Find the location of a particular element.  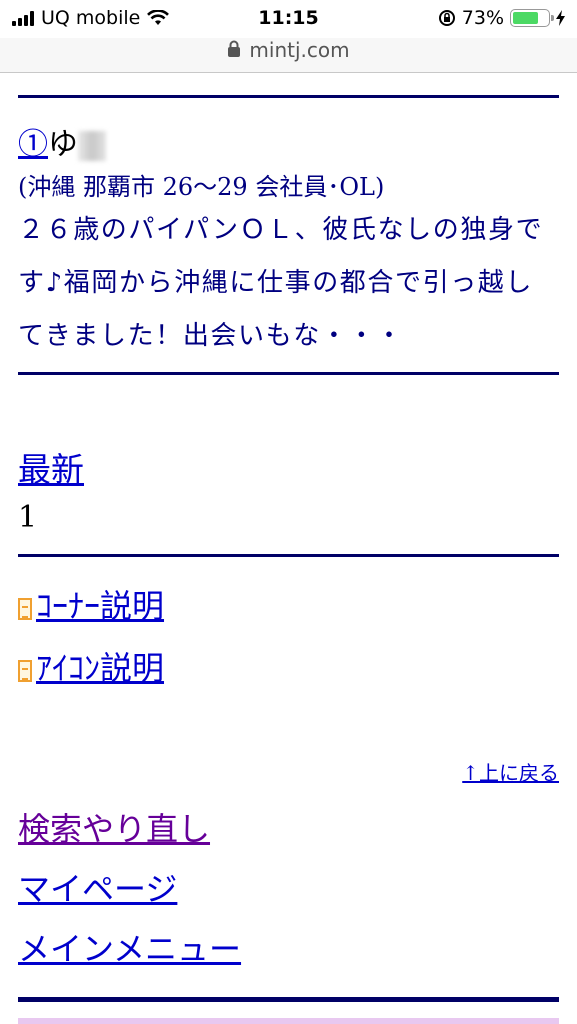

battery-percent: 73% is located at coordinates (482, 18).